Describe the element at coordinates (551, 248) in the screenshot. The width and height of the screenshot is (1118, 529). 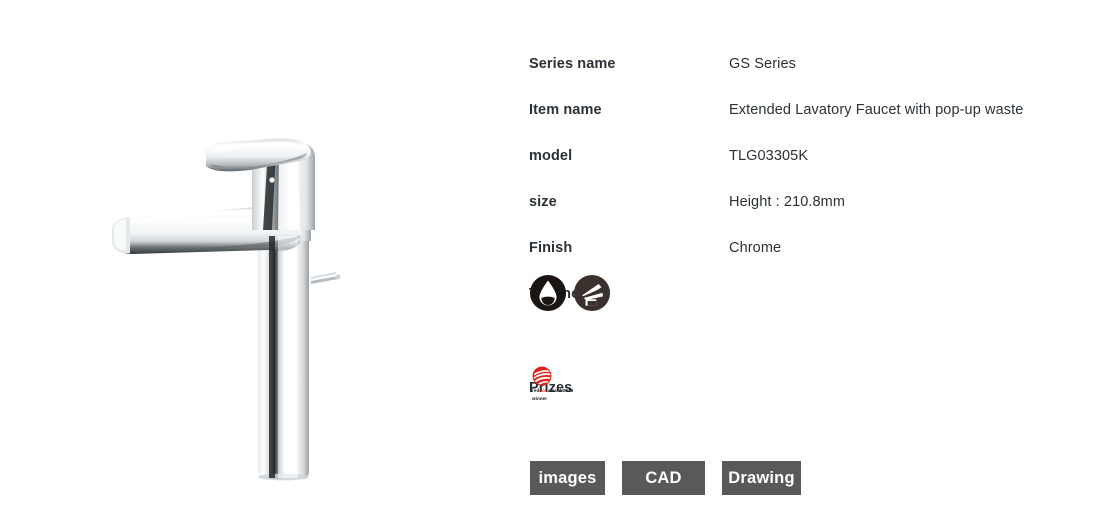
I see `spec-label-finish: Finish` at that location.